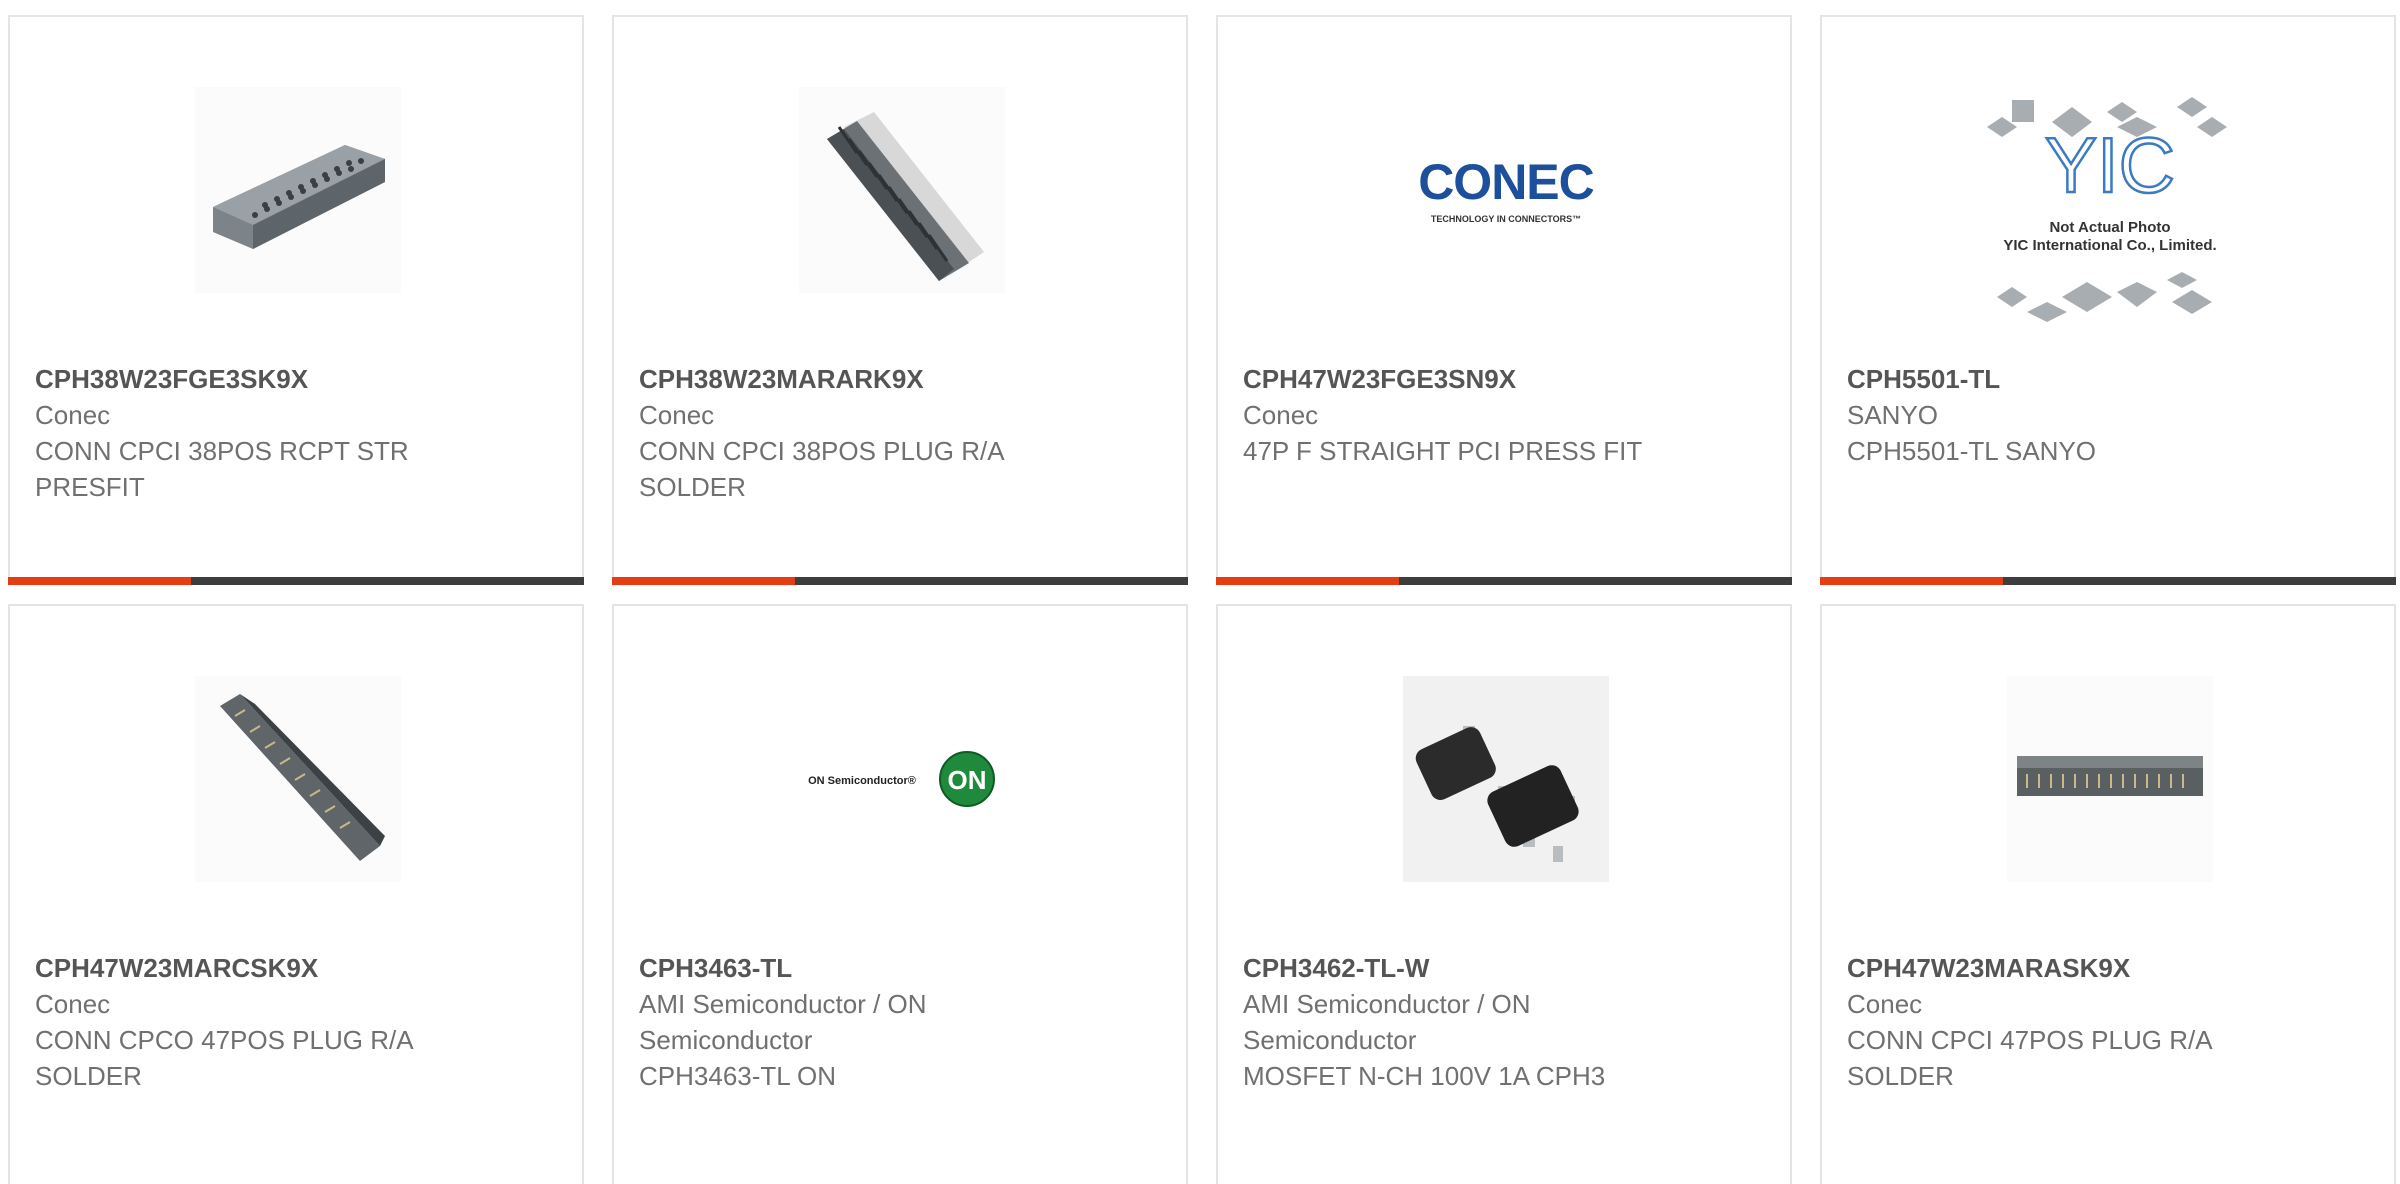 The image size is (2400, 1184). Describe the element at coordinates (2109, 227) in the screenshot. I see `svg-text: Not Actual Photo` at that location.